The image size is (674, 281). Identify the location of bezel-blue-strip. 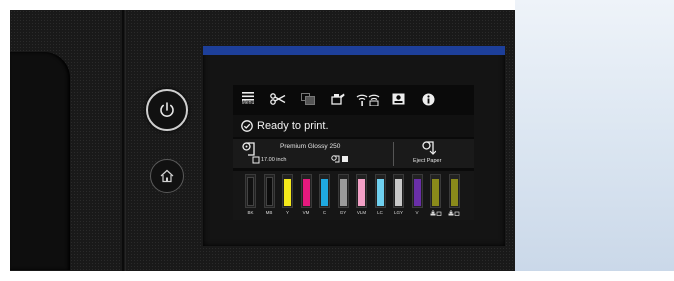
(354, 50).